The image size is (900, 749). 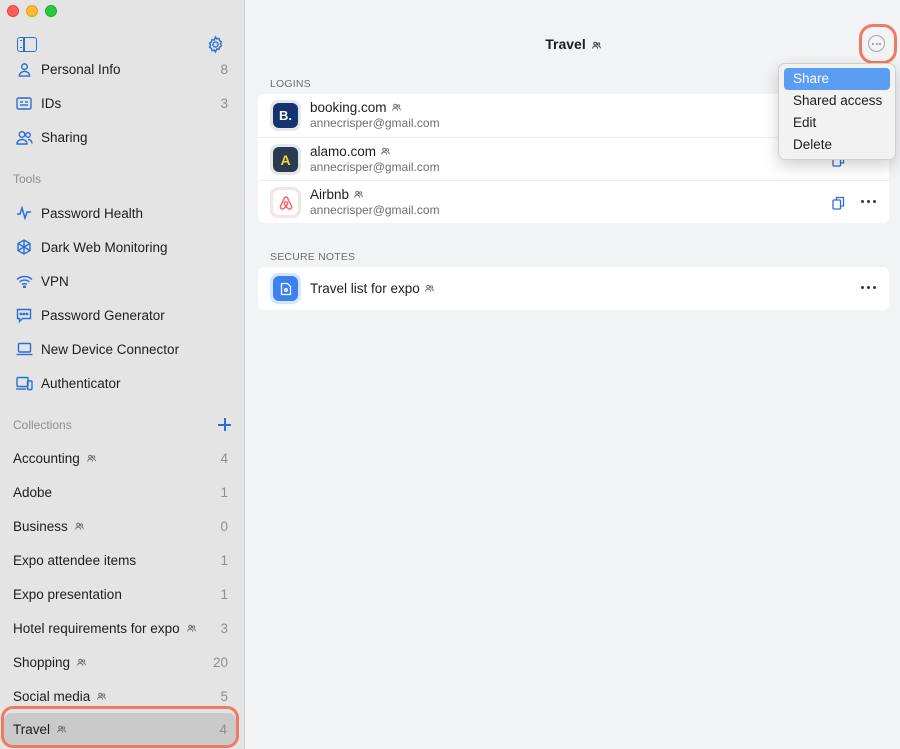 I want to click on collection-count: 3, so click(x=224, y=628).